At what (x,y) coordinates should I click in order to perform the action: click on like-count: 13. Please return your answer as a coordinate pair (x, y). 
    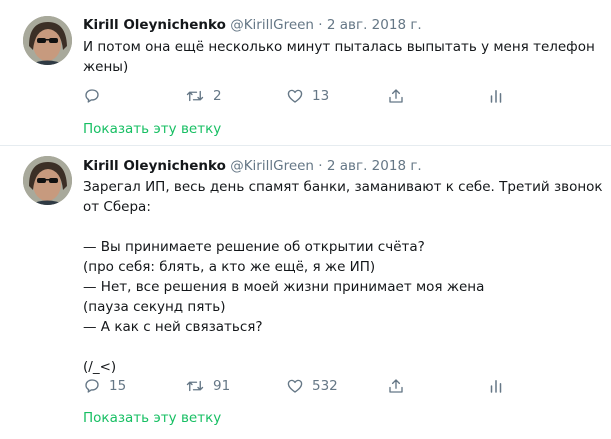
    Looking at the image, I should click on (321, 96).